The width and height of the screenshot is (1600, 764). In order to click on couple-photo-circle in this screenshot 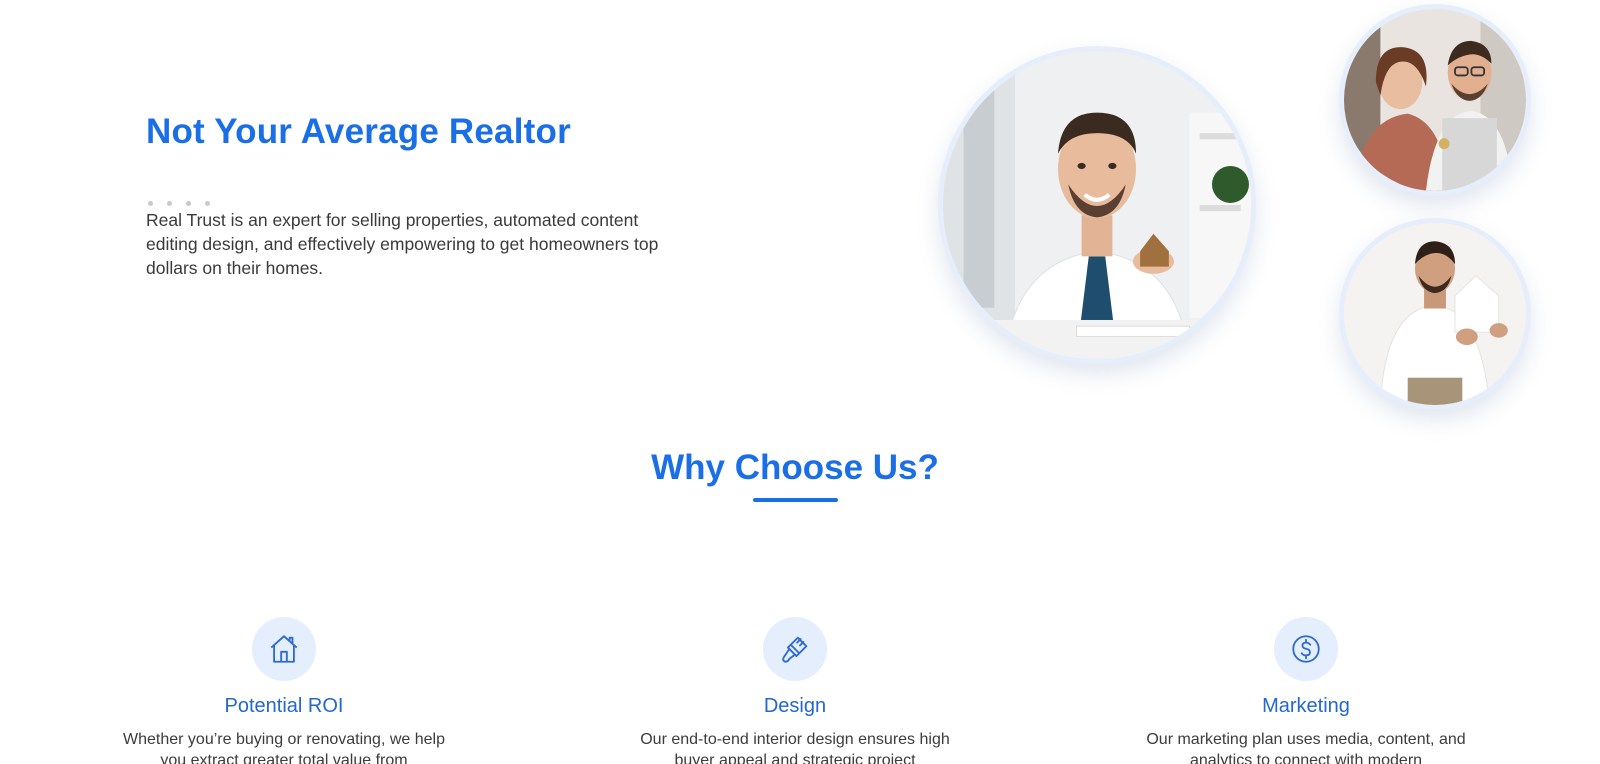, I will do `click(1435, 100)`.